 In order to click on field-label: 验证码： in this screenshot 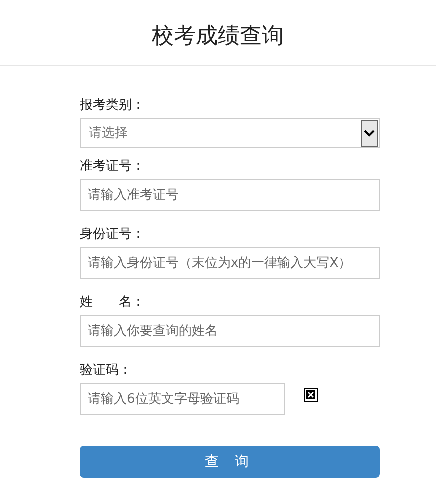, I will do `click(106, 369)`.